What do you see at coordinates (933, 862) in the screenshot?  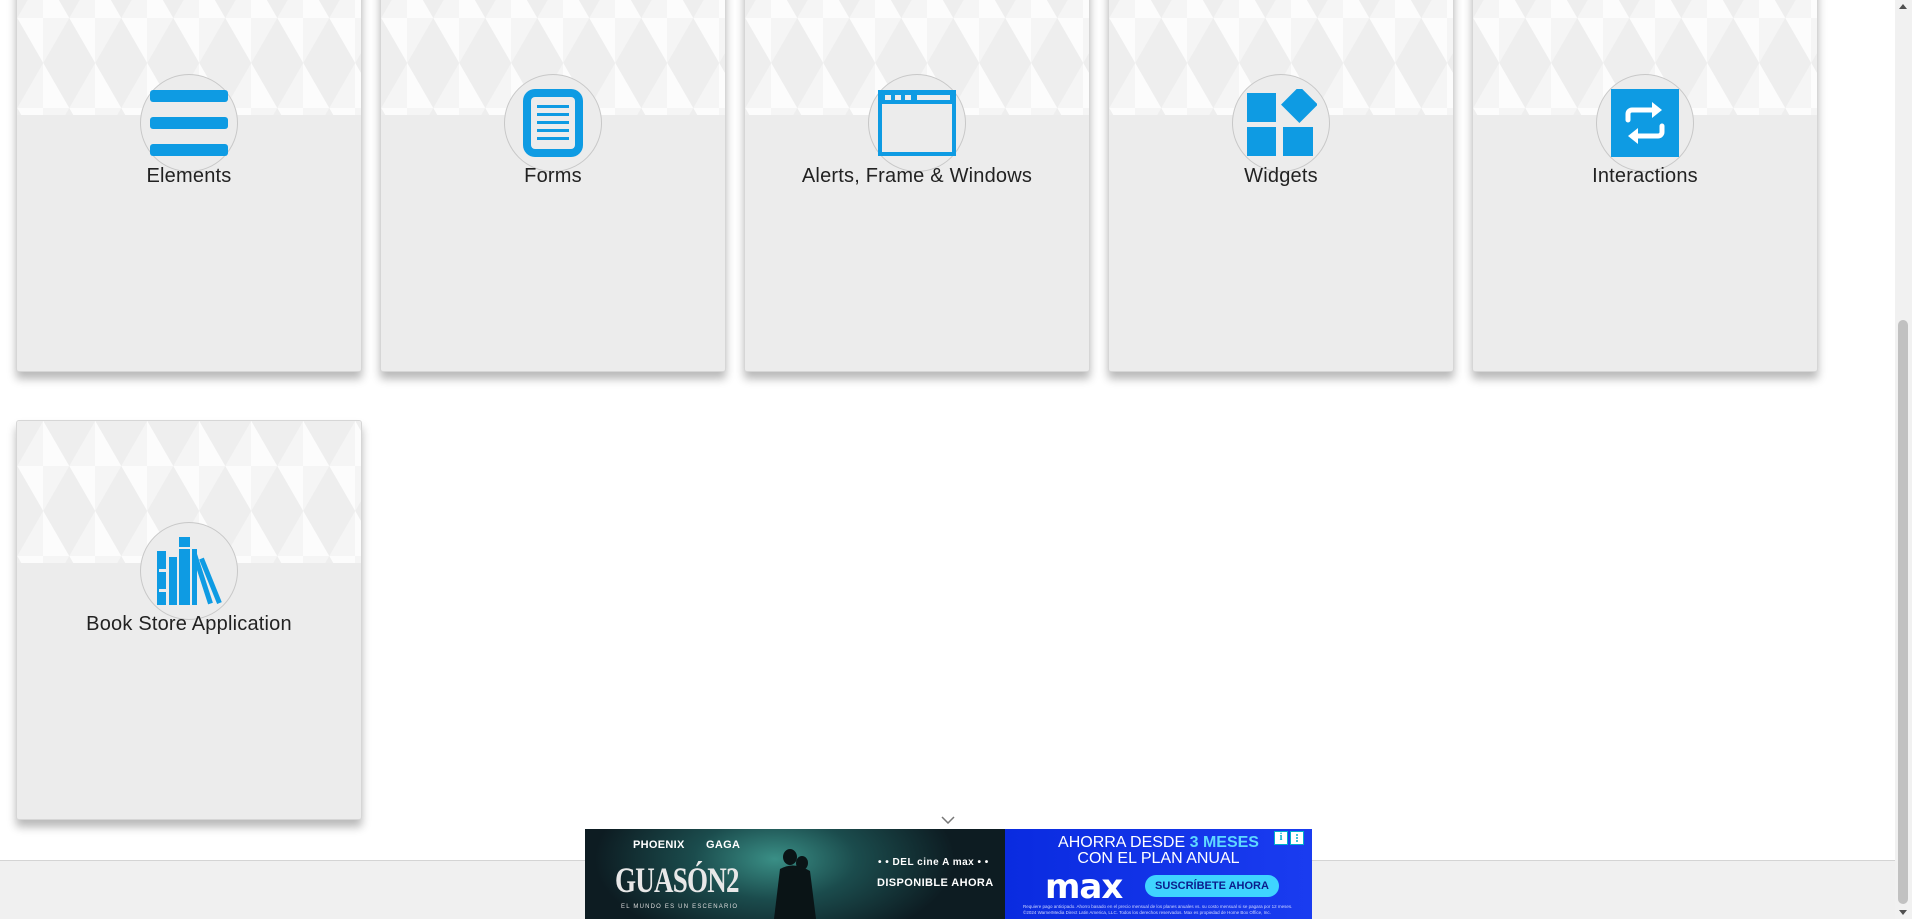 I see `ad-brand-line: • • DEL cine A max • •` at bounding box center [933, 862].